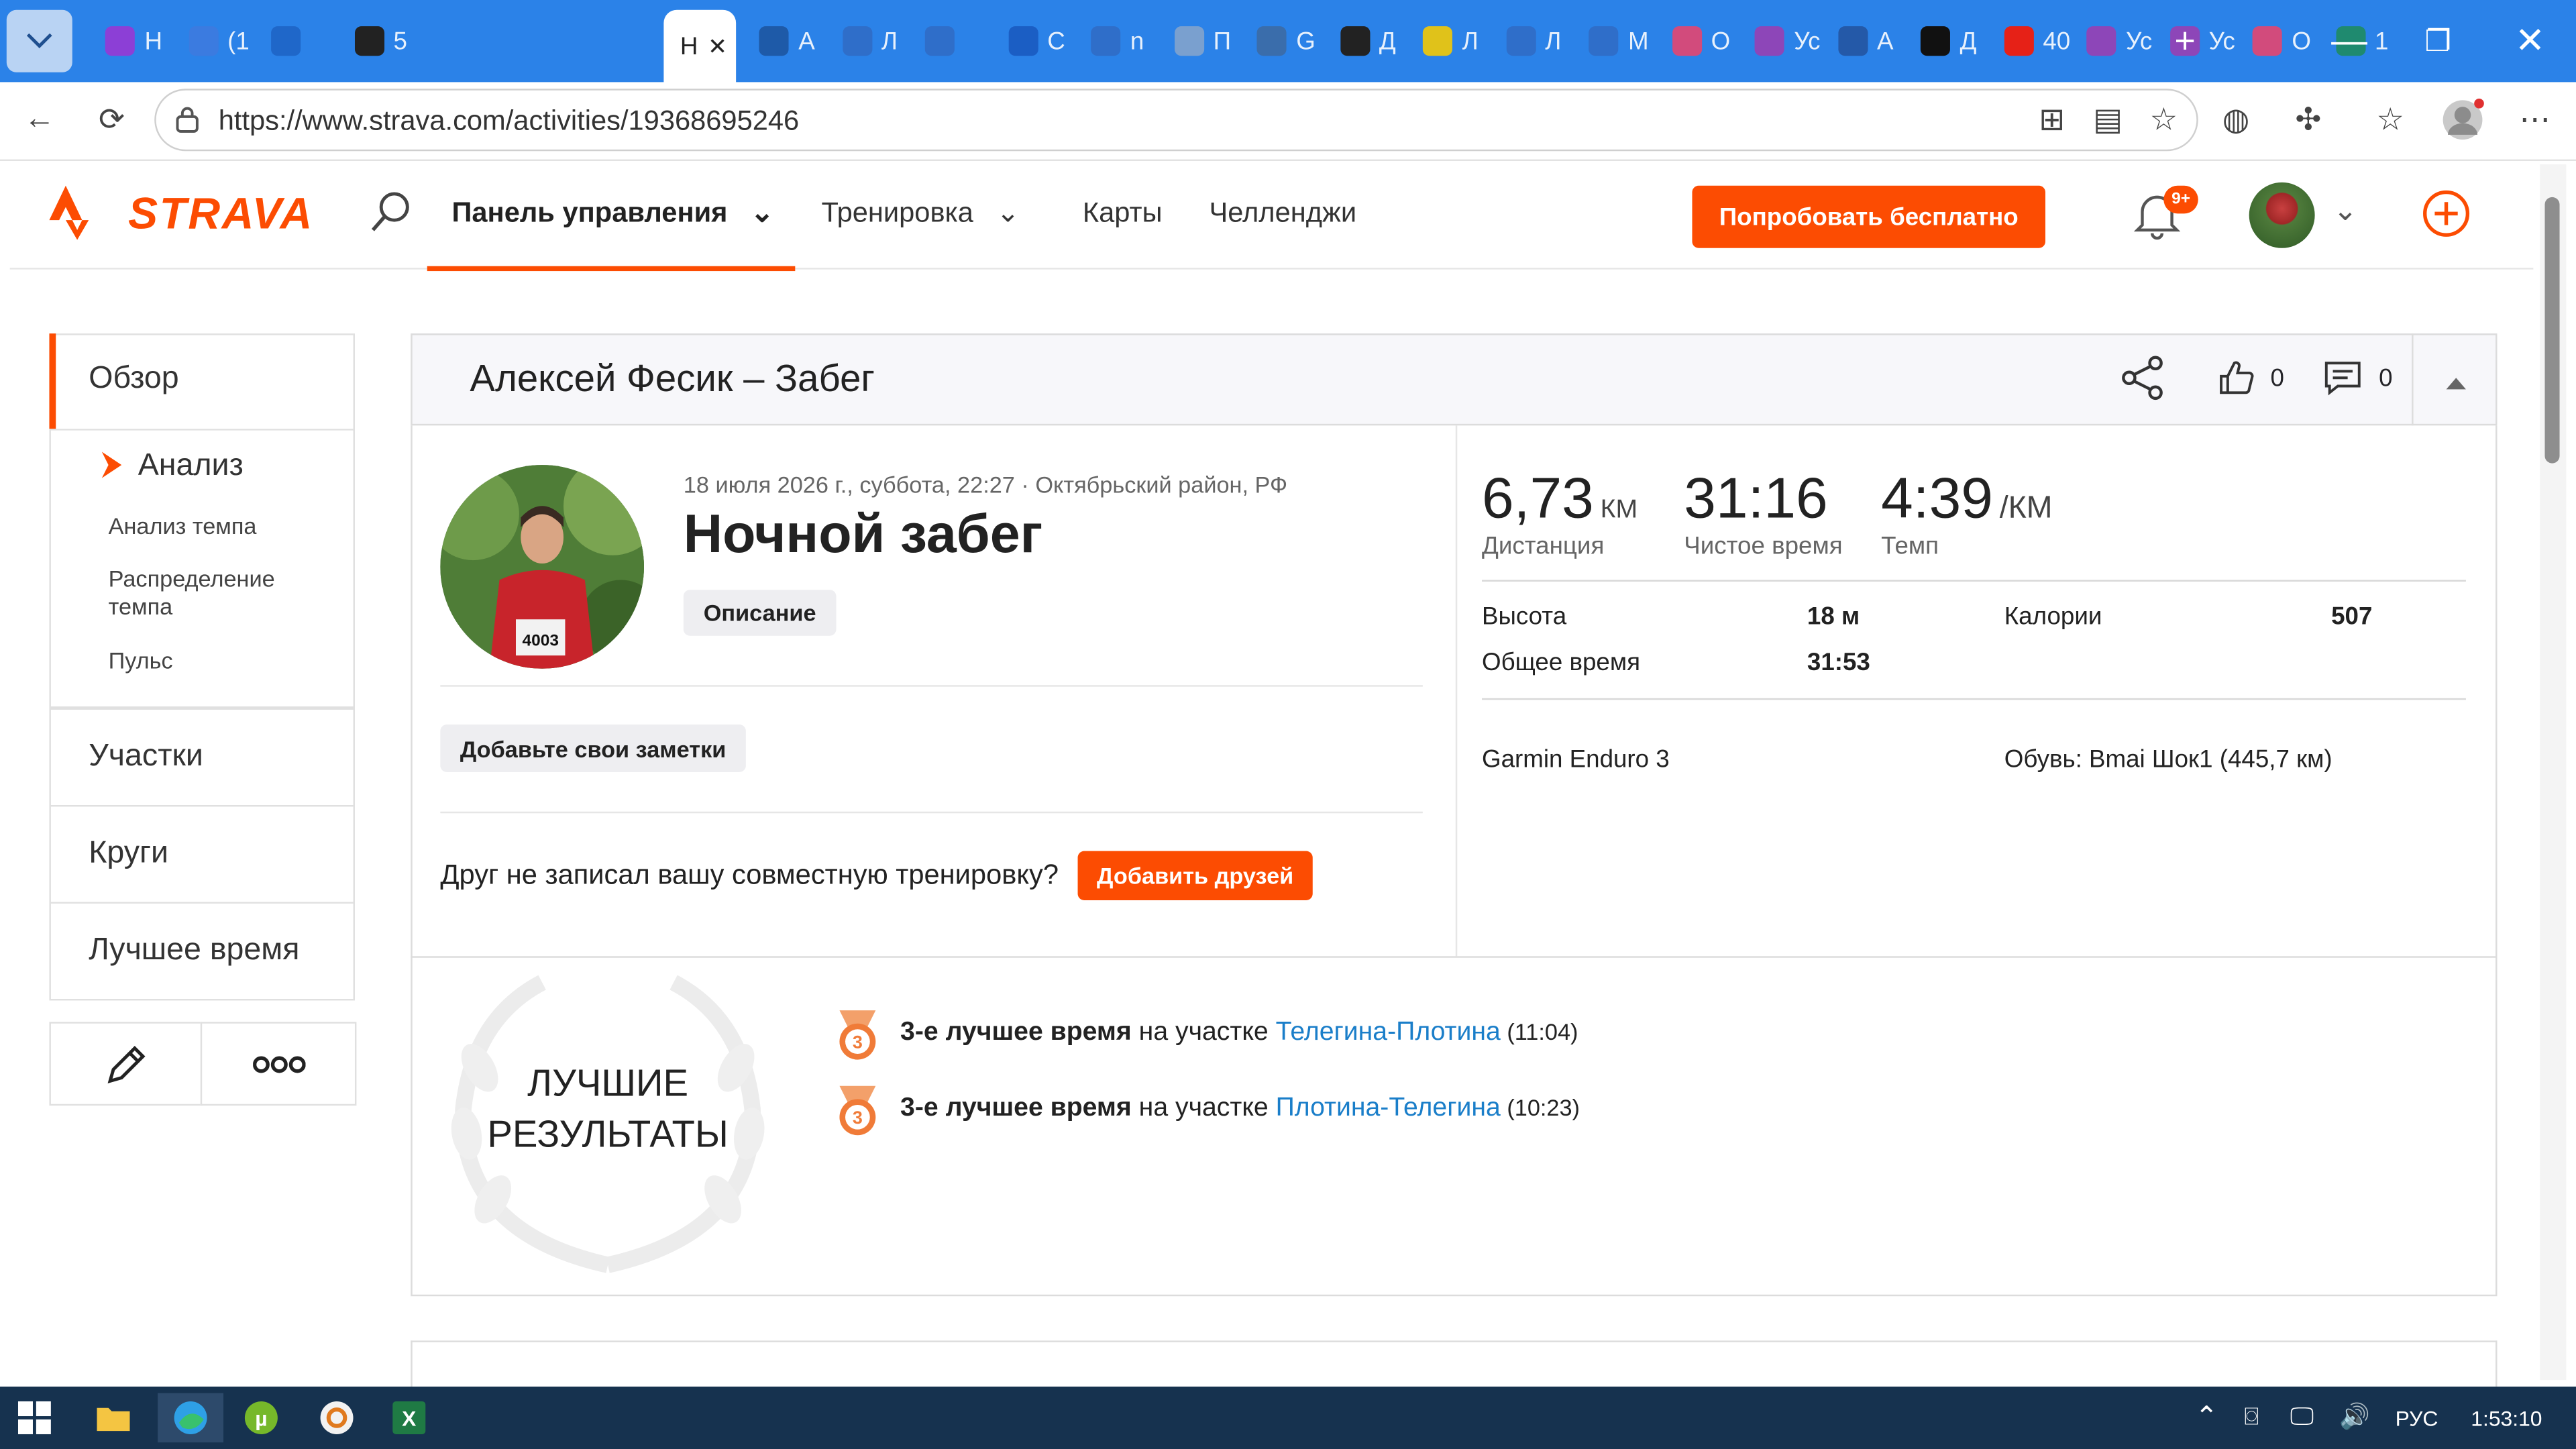 This screenshot has height=1449, width=2576. What do you see at coordinates (2349, 41) in the screenshot?
I see `minimize-button: —` at bounding box center [2349, 41].